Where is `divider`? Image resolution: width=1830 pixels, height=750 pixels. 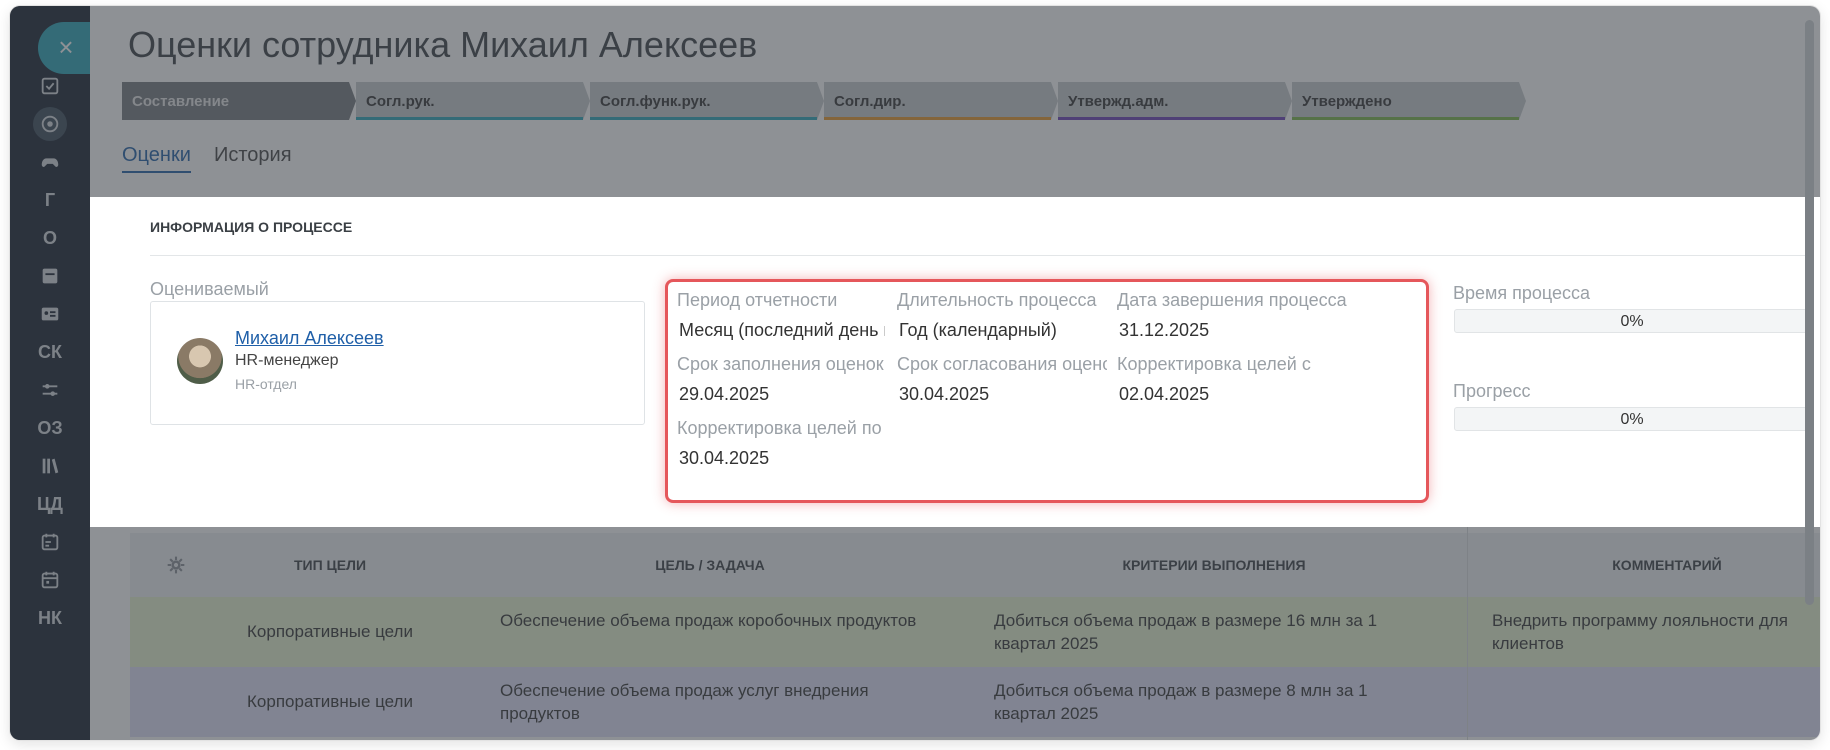
divider is located at coordinates (980, 255).